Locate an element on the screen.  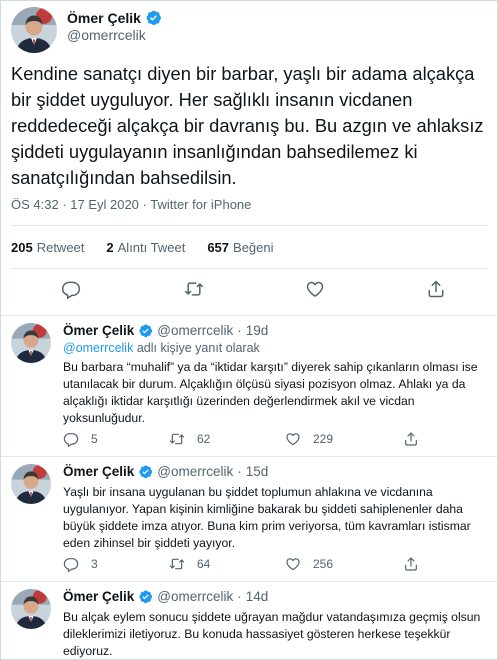
reply-count: 3 is located at coordinates (94, 564).